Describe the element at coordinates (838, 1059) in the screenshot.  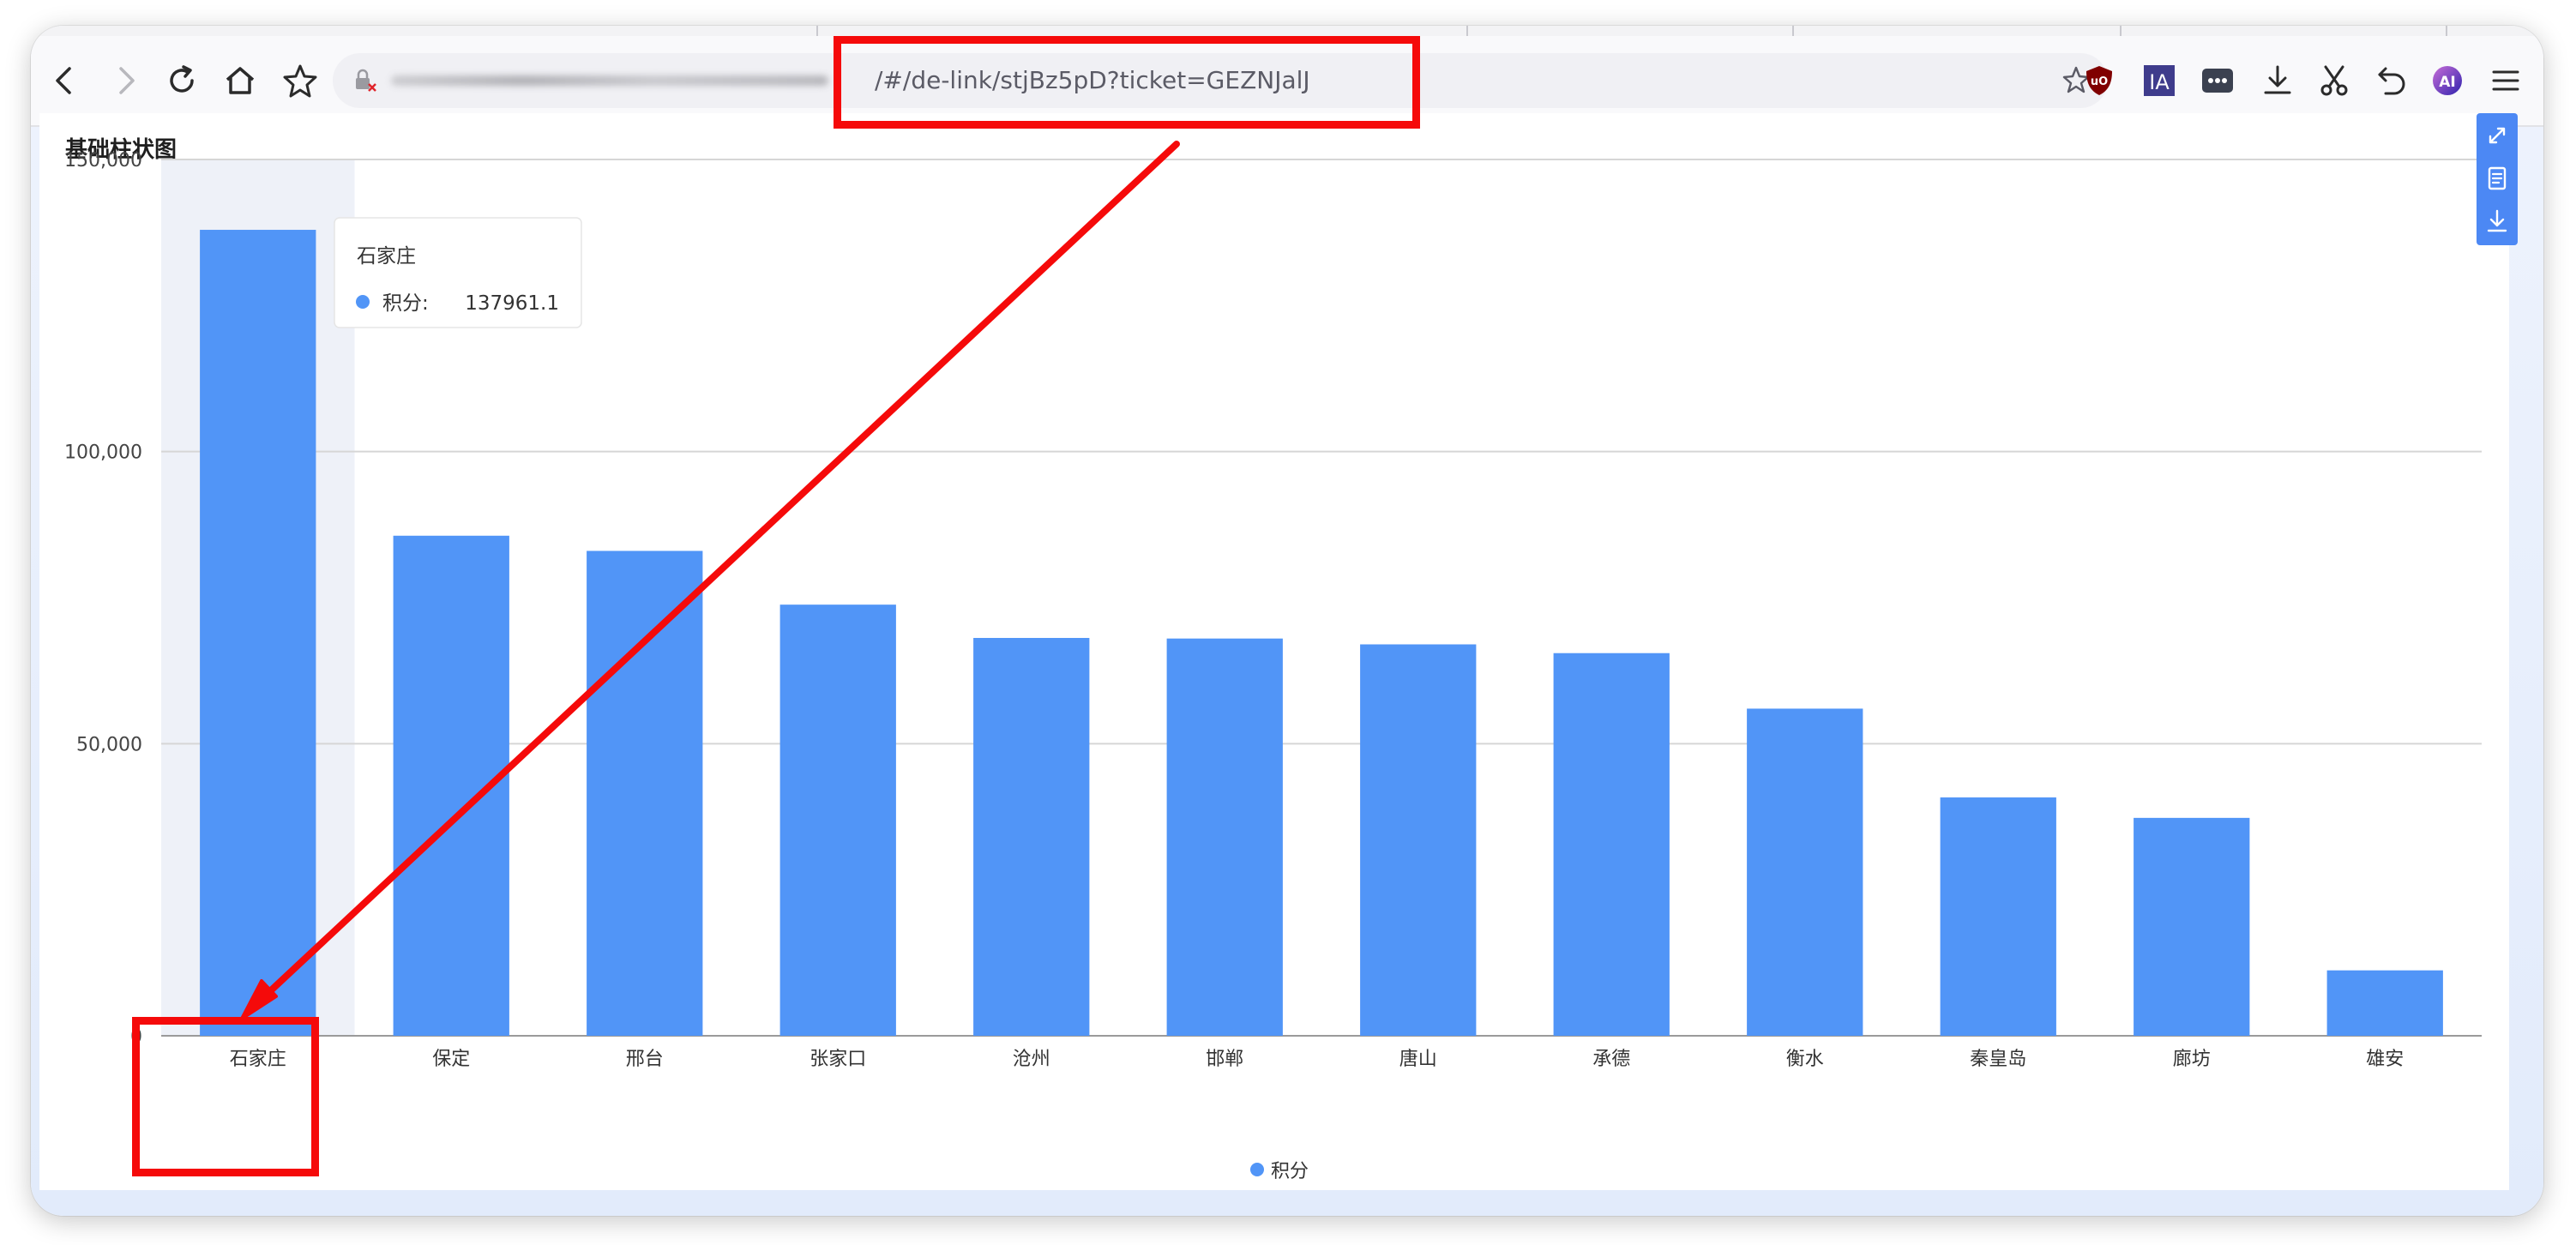
I see `x-tick-label: 张家口` at that location.